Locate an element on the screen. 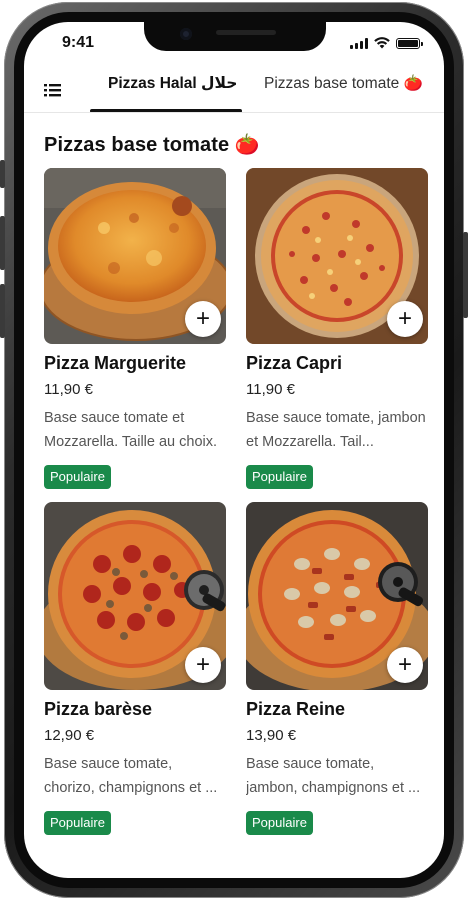  cellular-signal-icon is located at coordinates (359, 43).